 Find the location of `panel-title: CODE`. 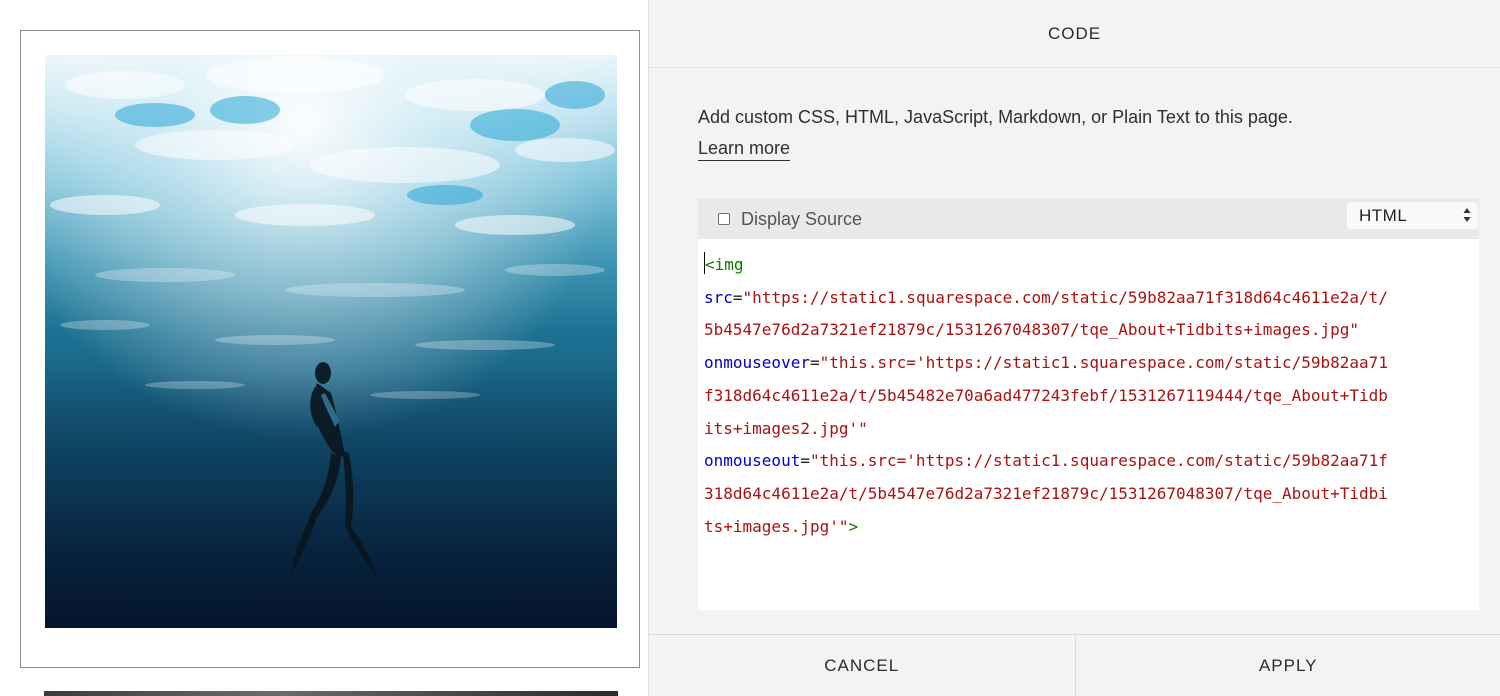

panel-title: CODE is located at coordinates (1074, 33).